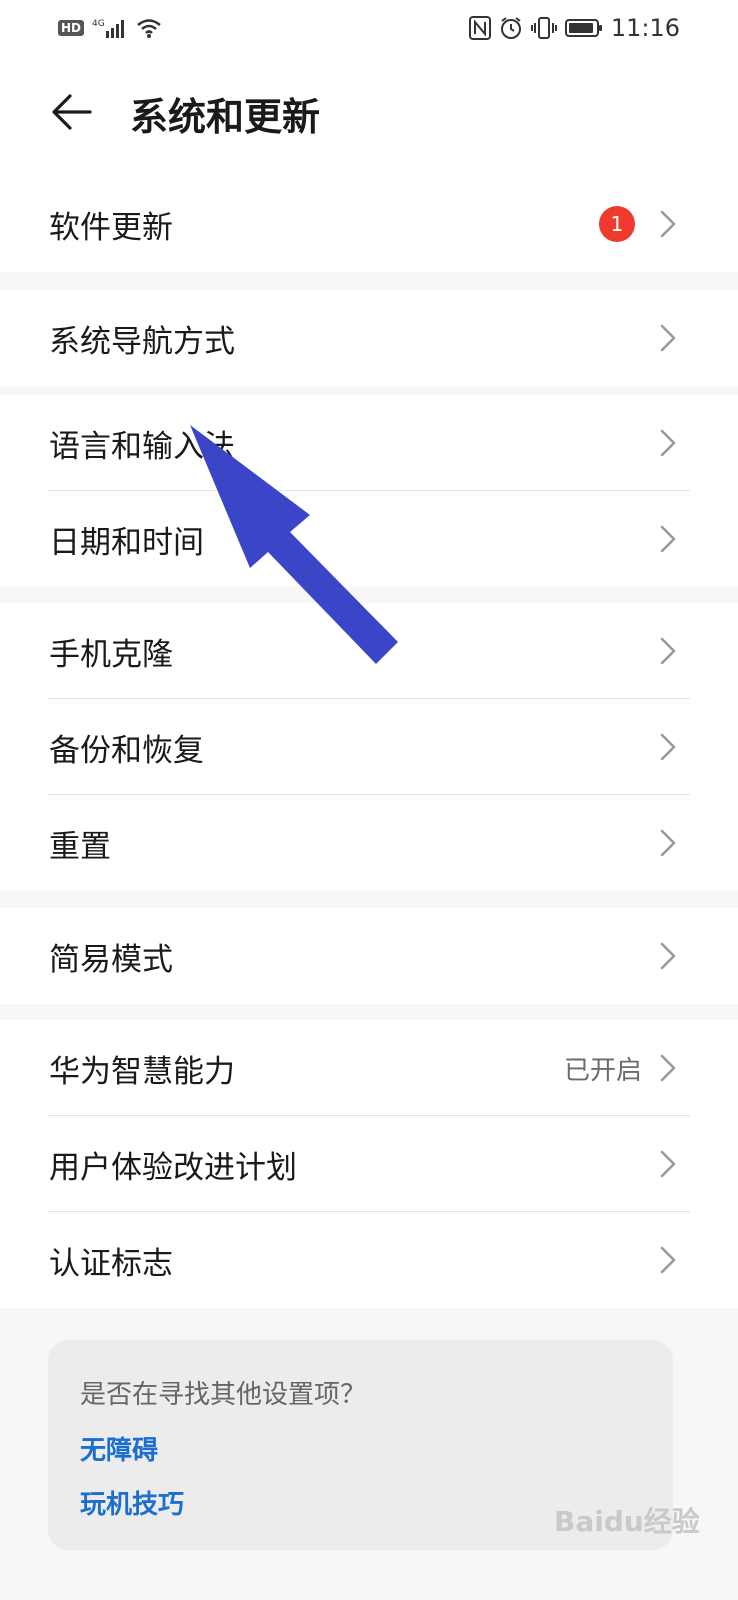  I want to click on row-label: 华为智慧能力, so click(142, 1071).